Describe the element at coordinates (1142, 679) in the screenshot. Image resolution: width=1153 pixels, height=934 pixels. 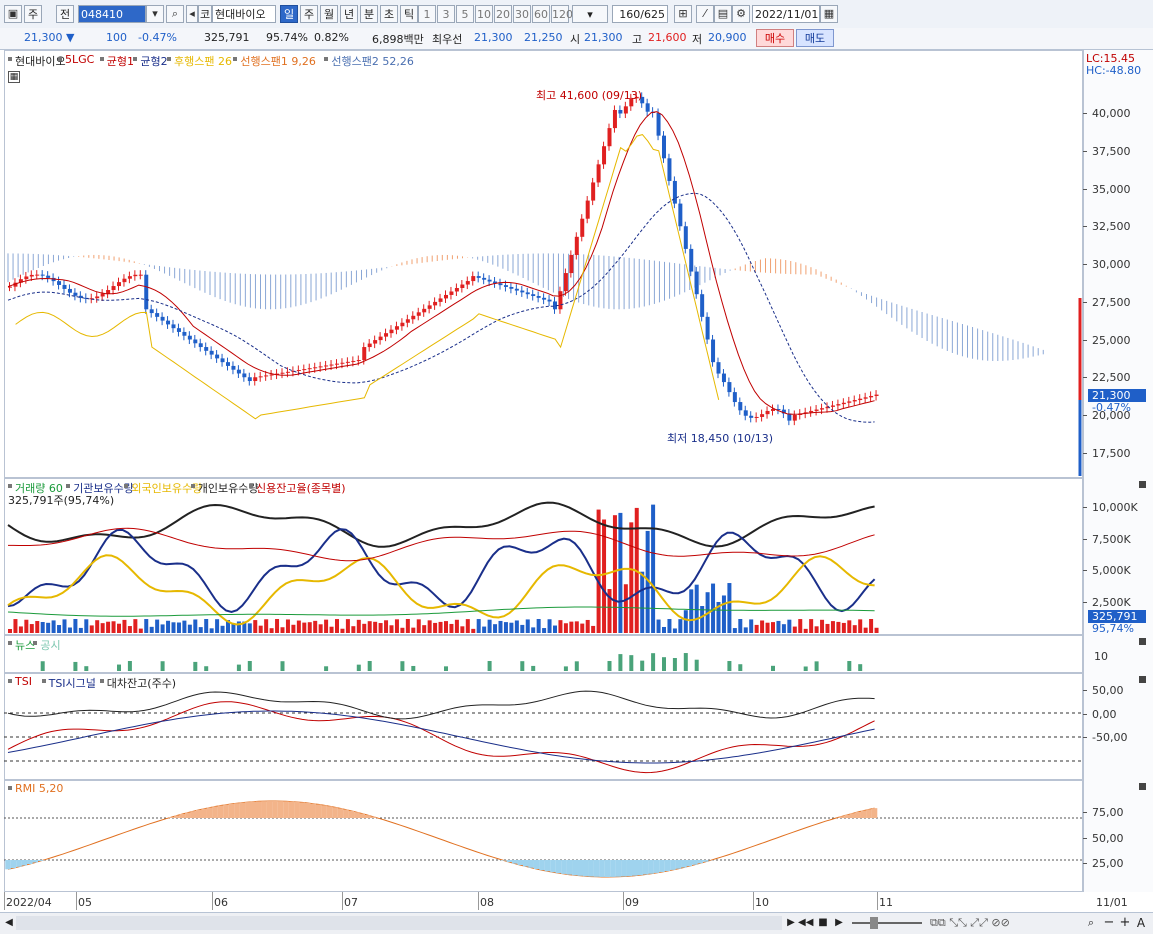
I see `tsi-panel-close-icon` at that location.